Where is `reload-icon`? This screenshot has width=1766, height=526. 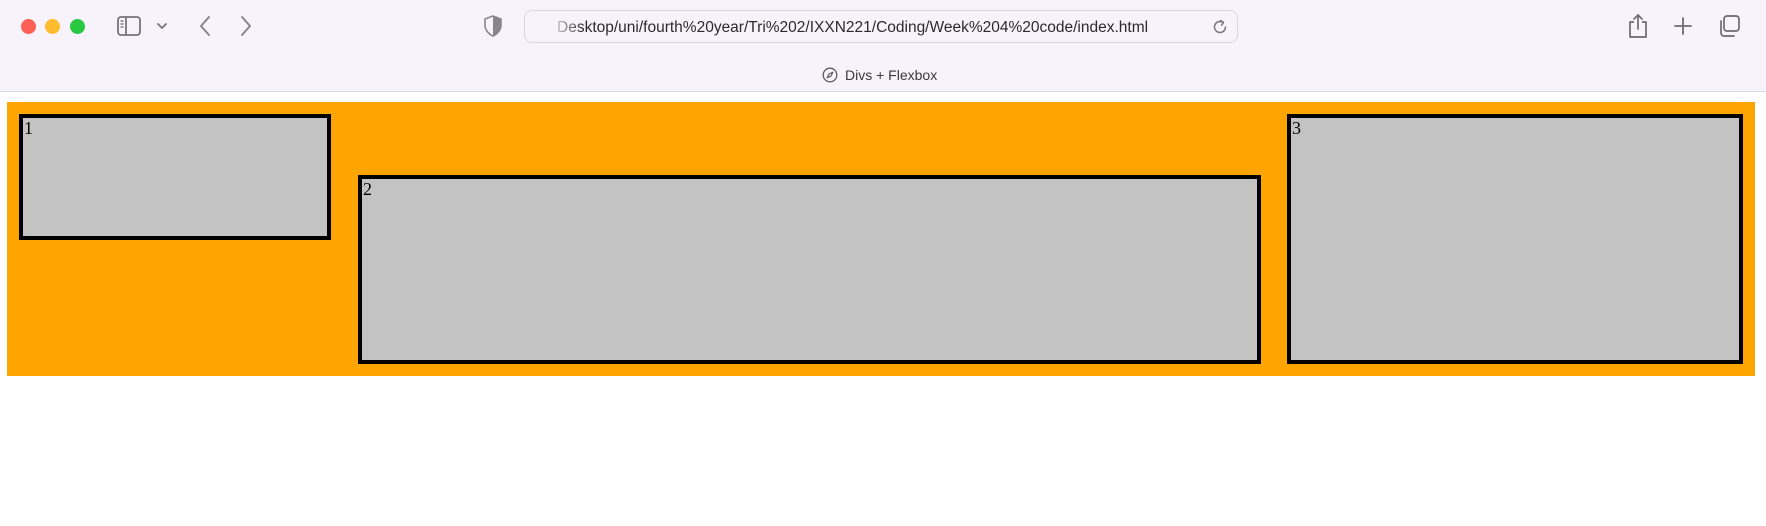
reload-icon is located at coordinates (1220, 26).